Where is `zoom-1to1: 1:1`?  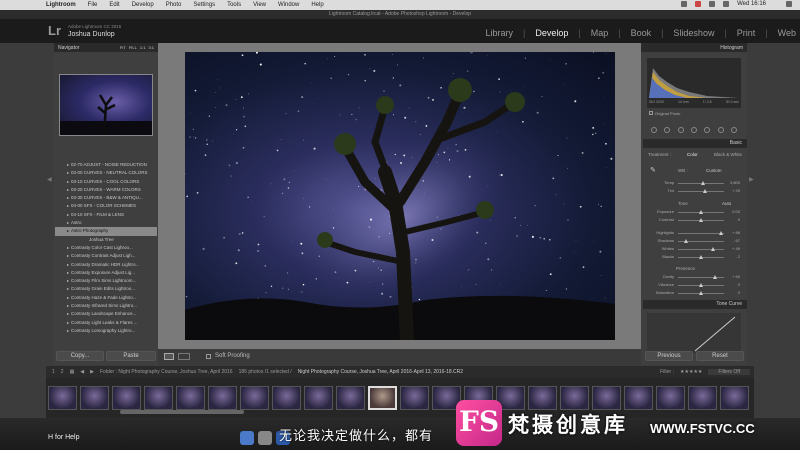
zoom-1to1: 1:1 is located at coordinates (143, 47).